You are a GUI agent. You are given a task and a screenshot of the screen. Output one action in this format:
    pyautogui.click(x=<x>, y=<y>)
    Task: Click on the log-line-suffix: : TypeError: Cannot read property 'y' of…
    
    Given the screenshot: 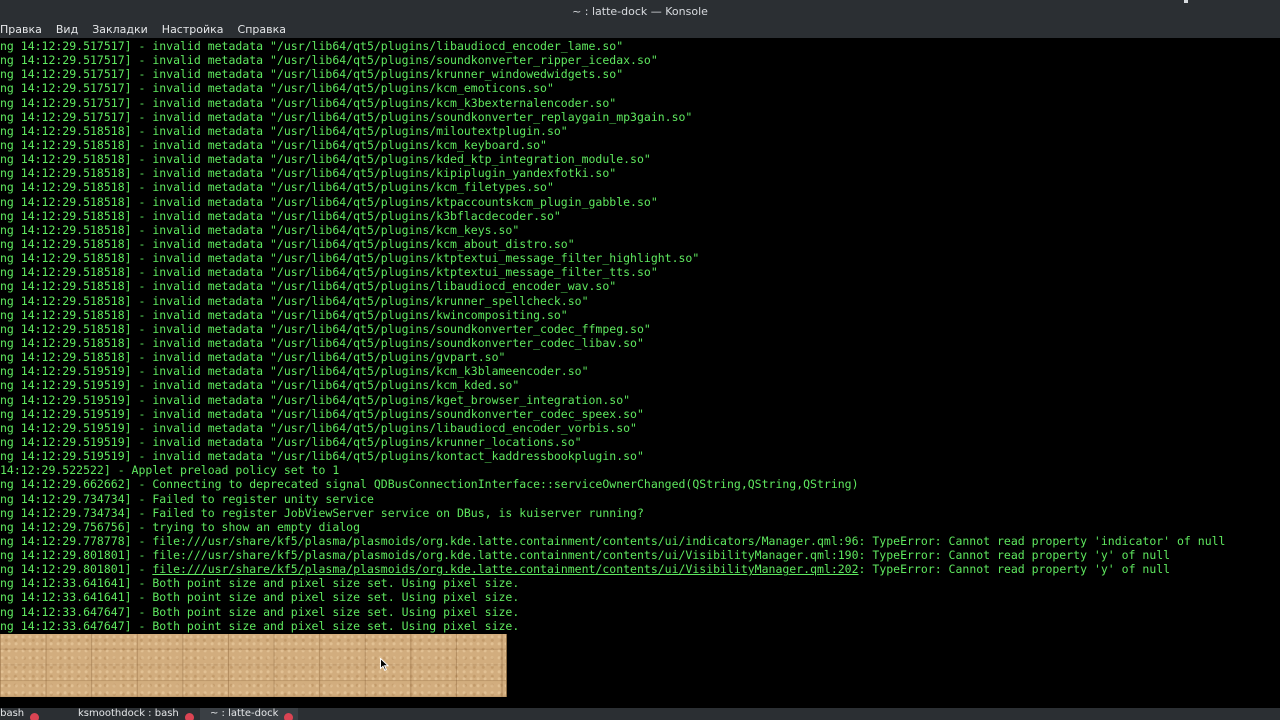 What is the action you would take?
    pyautogui.click(x=1014, y=569)
    